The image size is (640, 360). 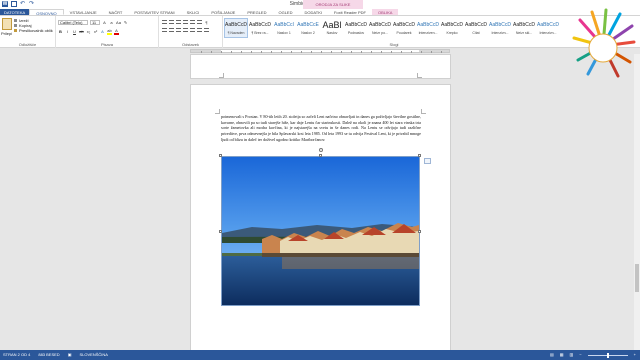 What do you see at coordinates (256, 12) in the screenshot?
I see `tab-pregled: PREGLED` at bounding box center [256, 12].